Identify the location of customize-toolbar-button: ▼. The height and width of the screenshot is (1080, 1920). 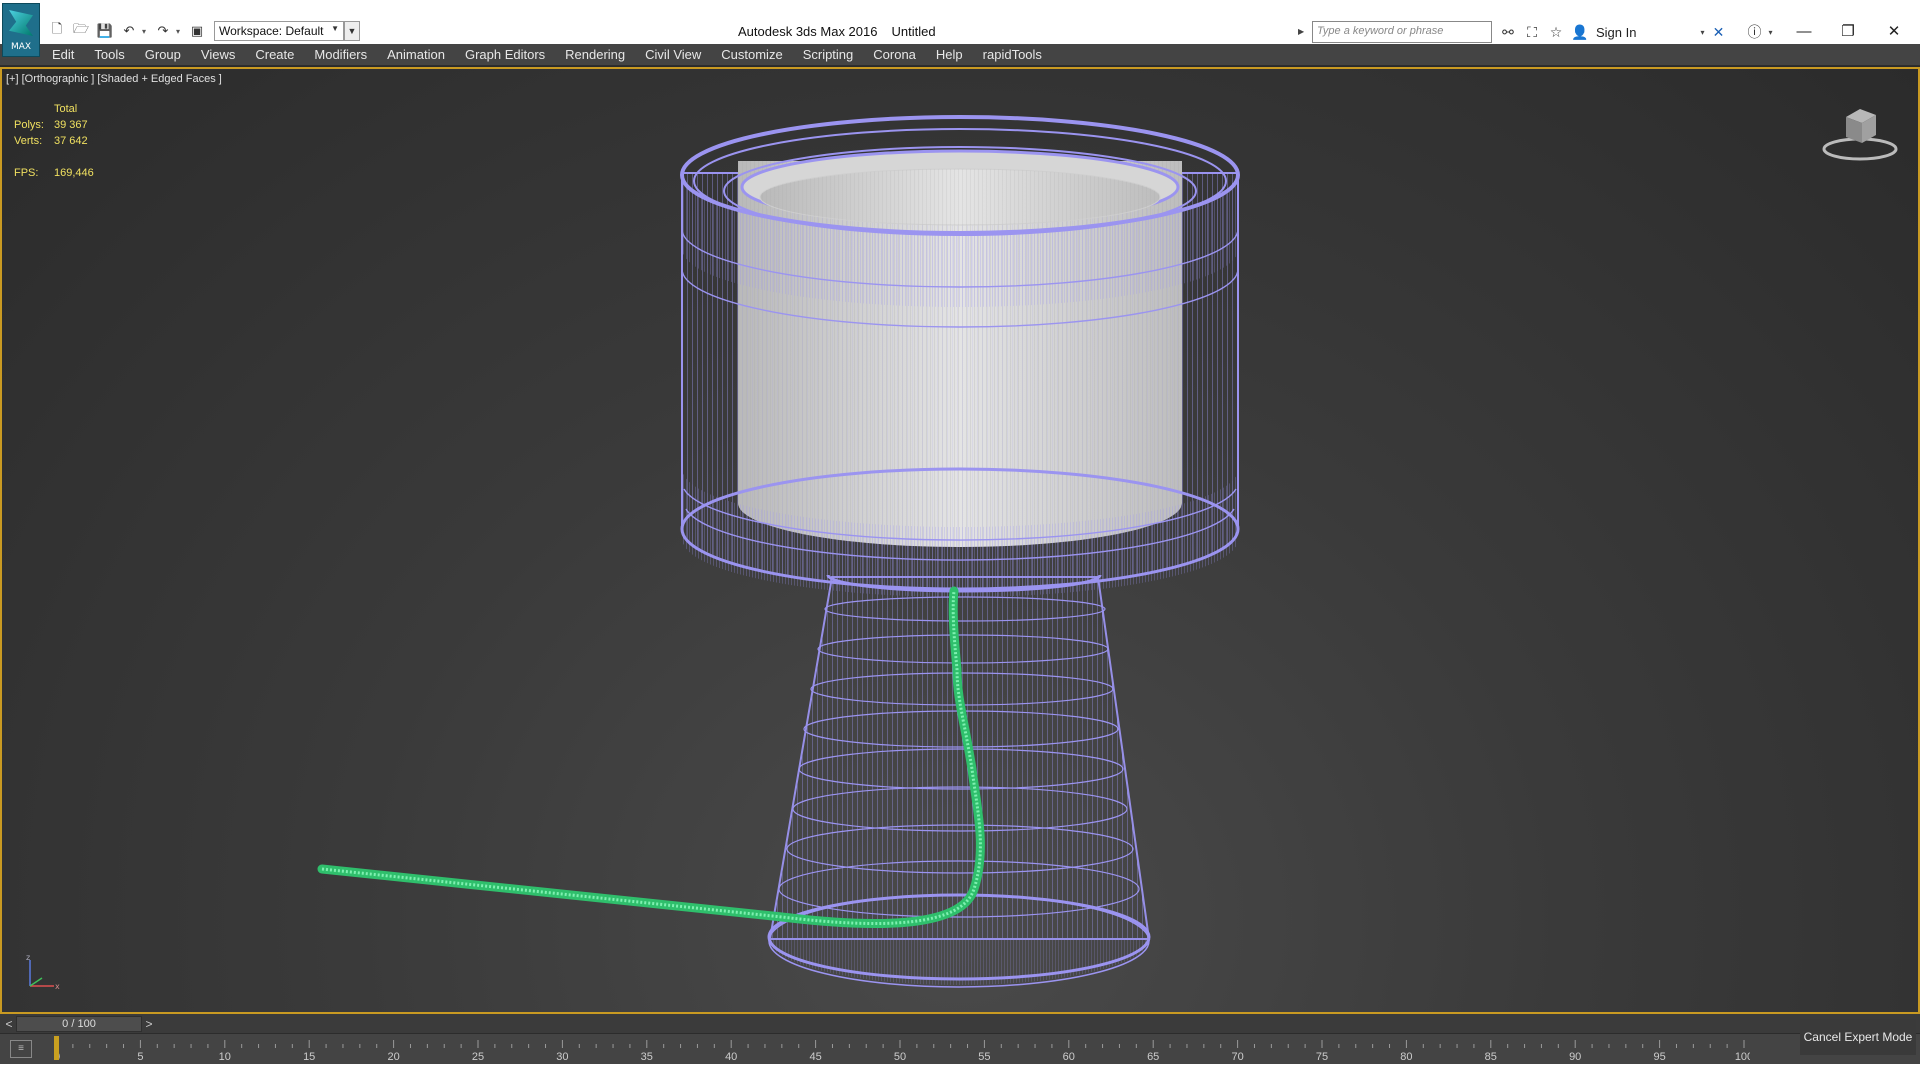
(352, 31).